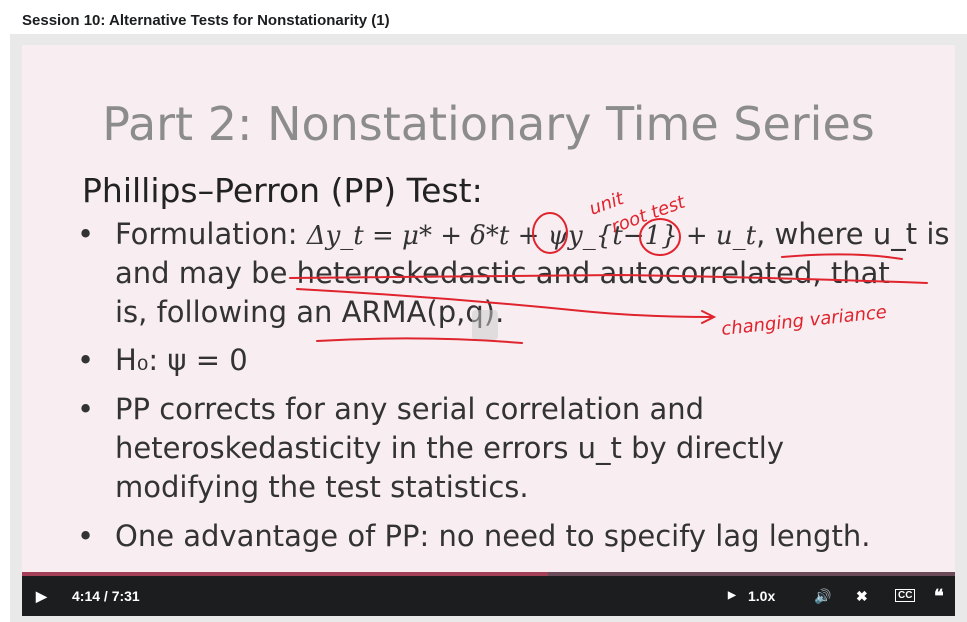 This screenshot has width=967, height=622. What do you see at coordinates (905, 596) in the screenshot?
I see `captions-icon: CC` at bounding box center [905, 596].